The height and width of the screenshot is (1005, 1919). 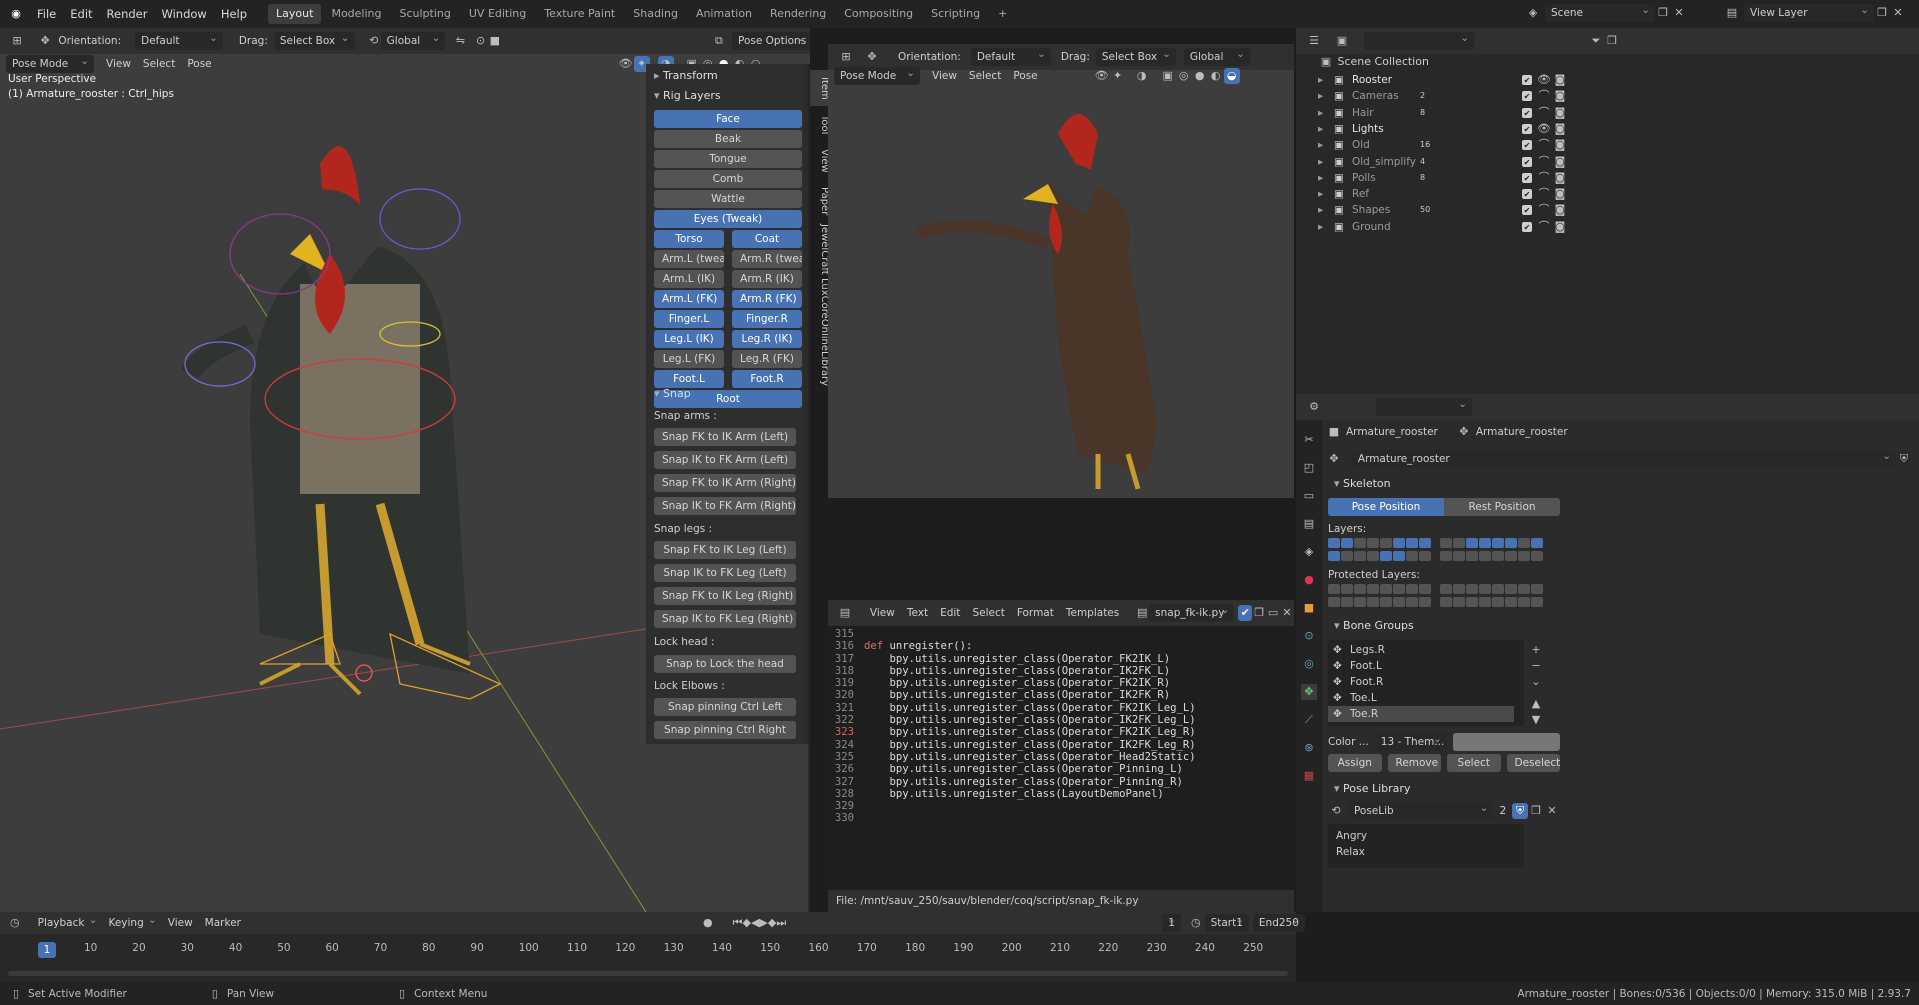 I want to click on object-tab-icon: ■, so click(x=1309, y=608).